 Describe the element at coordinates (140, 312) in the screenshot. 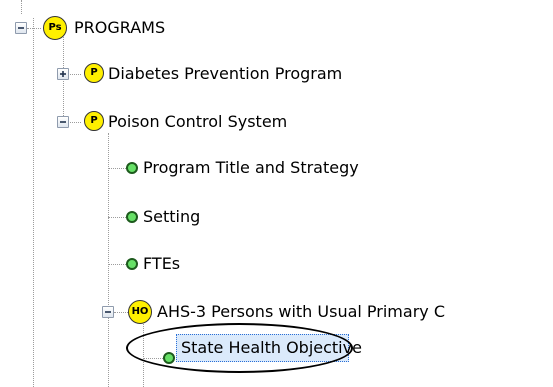

I see `ahs-objective-badge-icon: HO` at that location.